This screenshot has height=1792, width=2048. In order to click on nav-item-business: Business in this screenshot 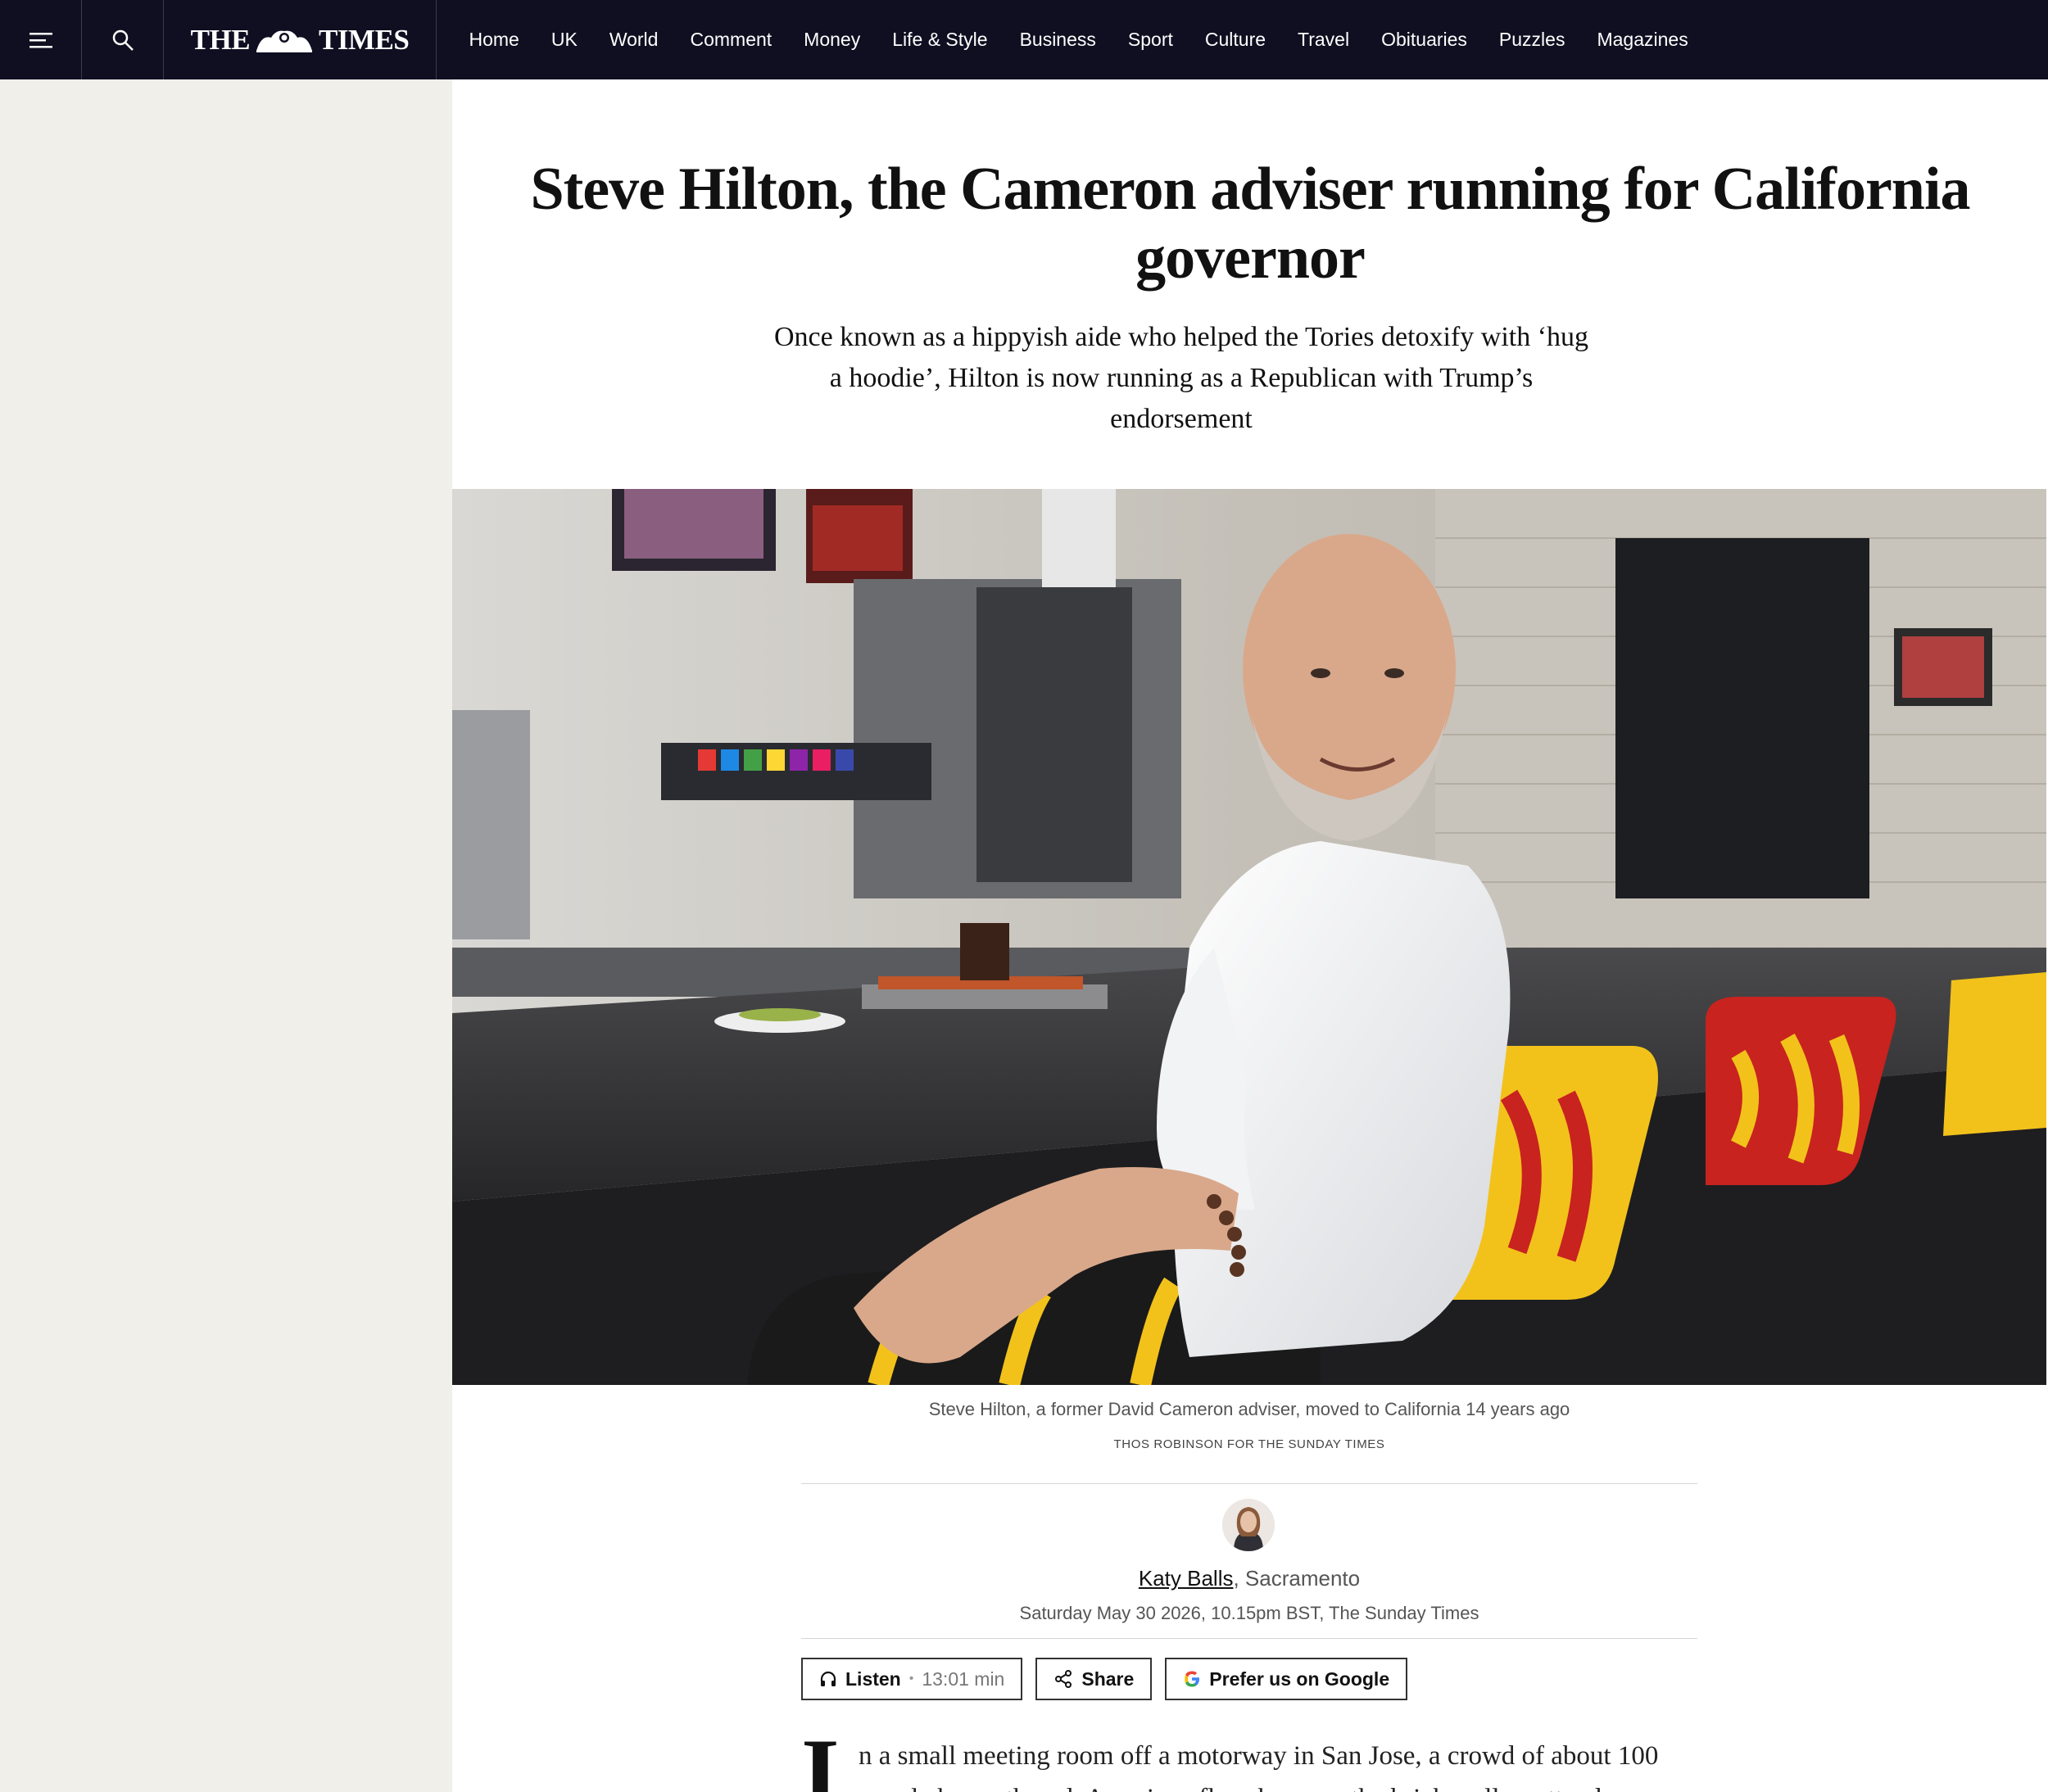, I will do `click(1058, 40)`.